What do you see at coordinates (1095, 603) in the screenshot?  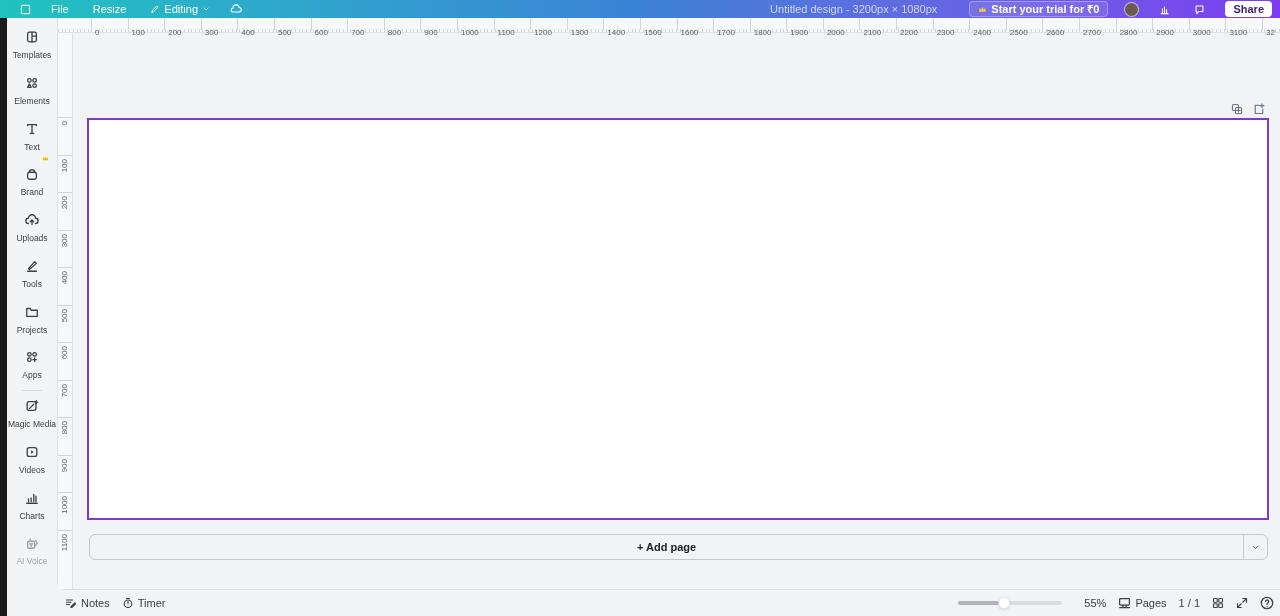 I see `zoom-reading: 55%` at bounding box center [1095, 603].